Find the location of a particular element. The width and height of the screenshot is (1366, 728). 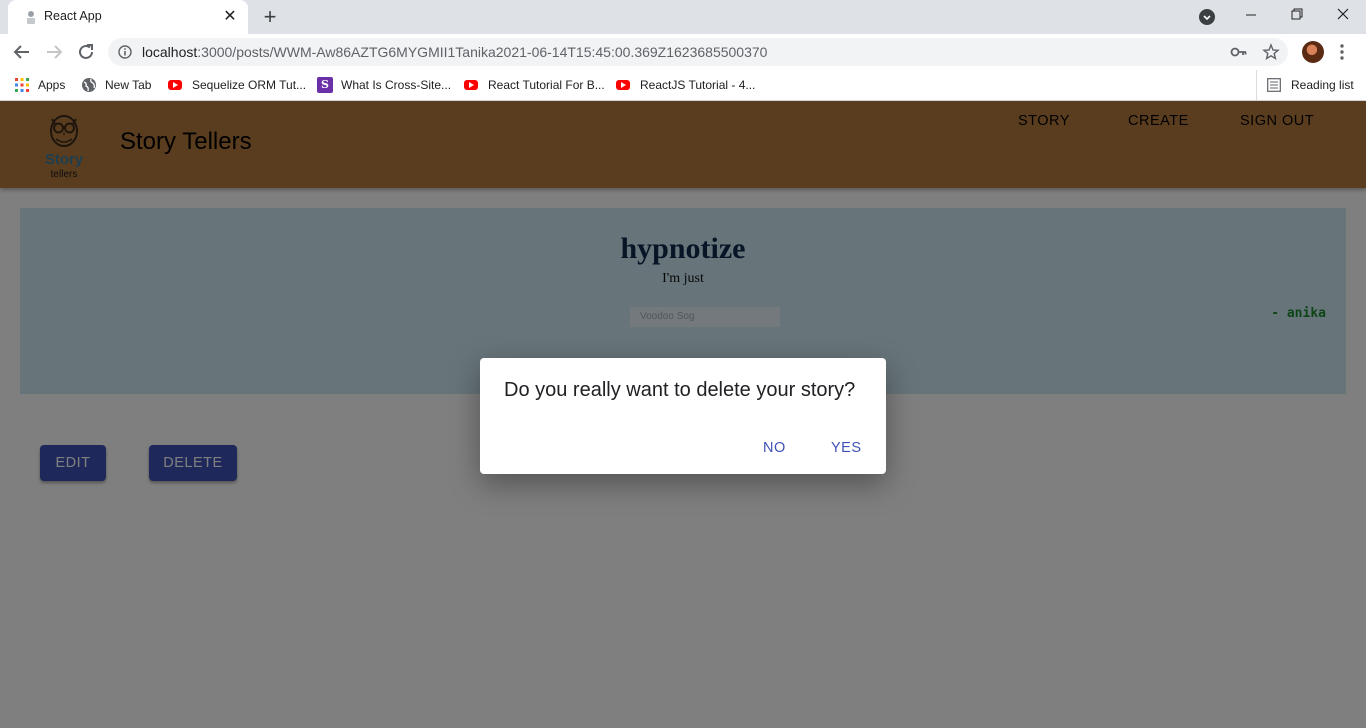

reading-list-button: Reading list is located at coordinates (1305, 85).